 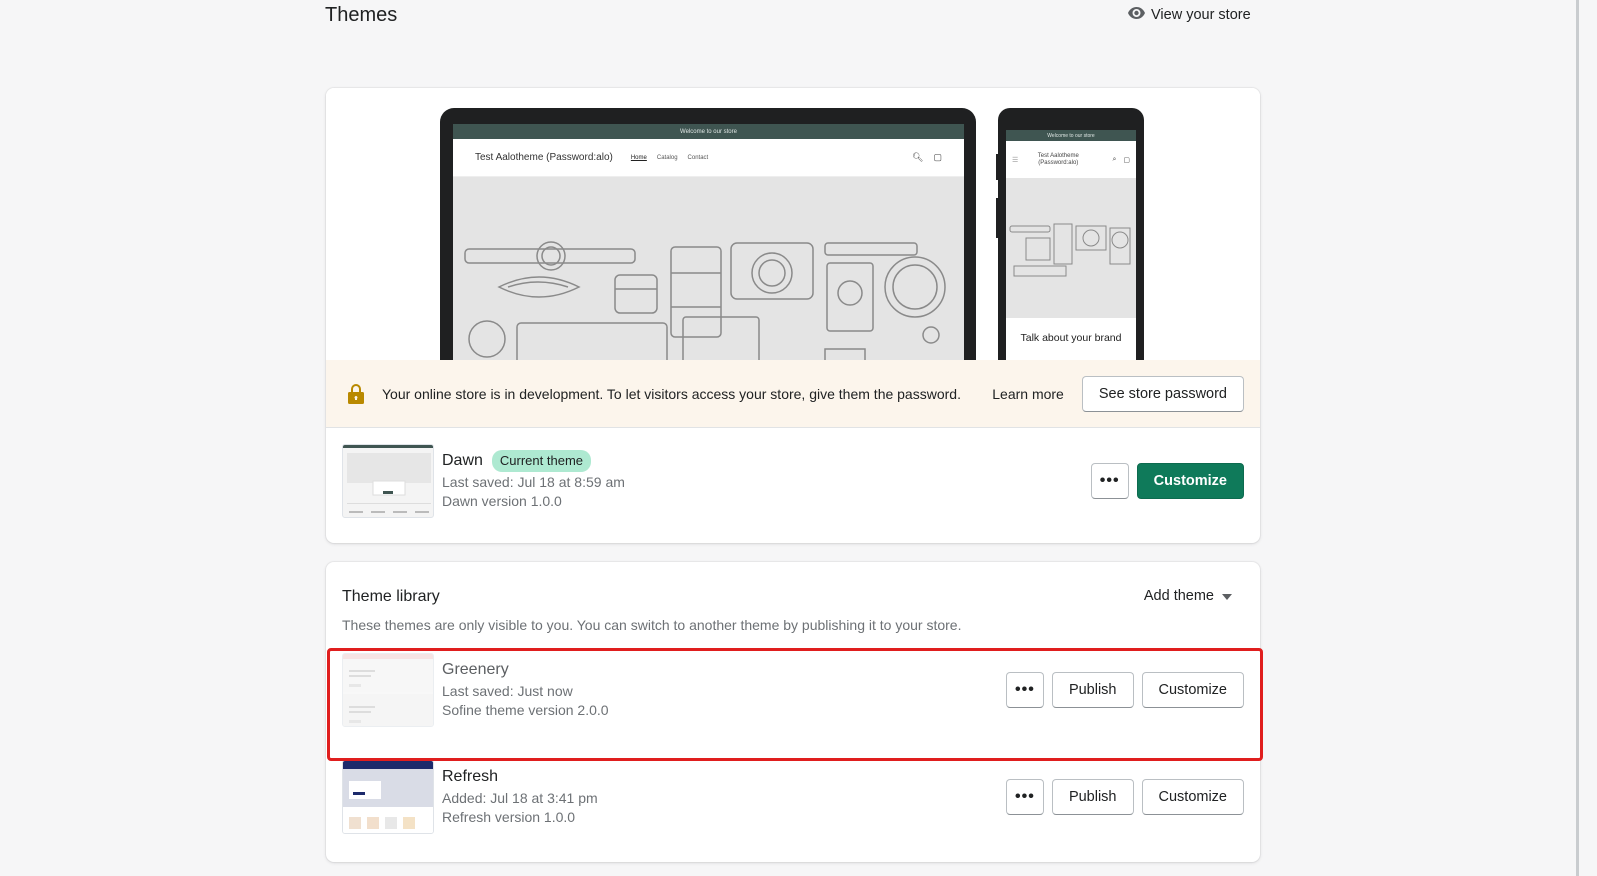 I want to click on store-nav-links: Home Catalog Contact, so click(x=669, y=158).